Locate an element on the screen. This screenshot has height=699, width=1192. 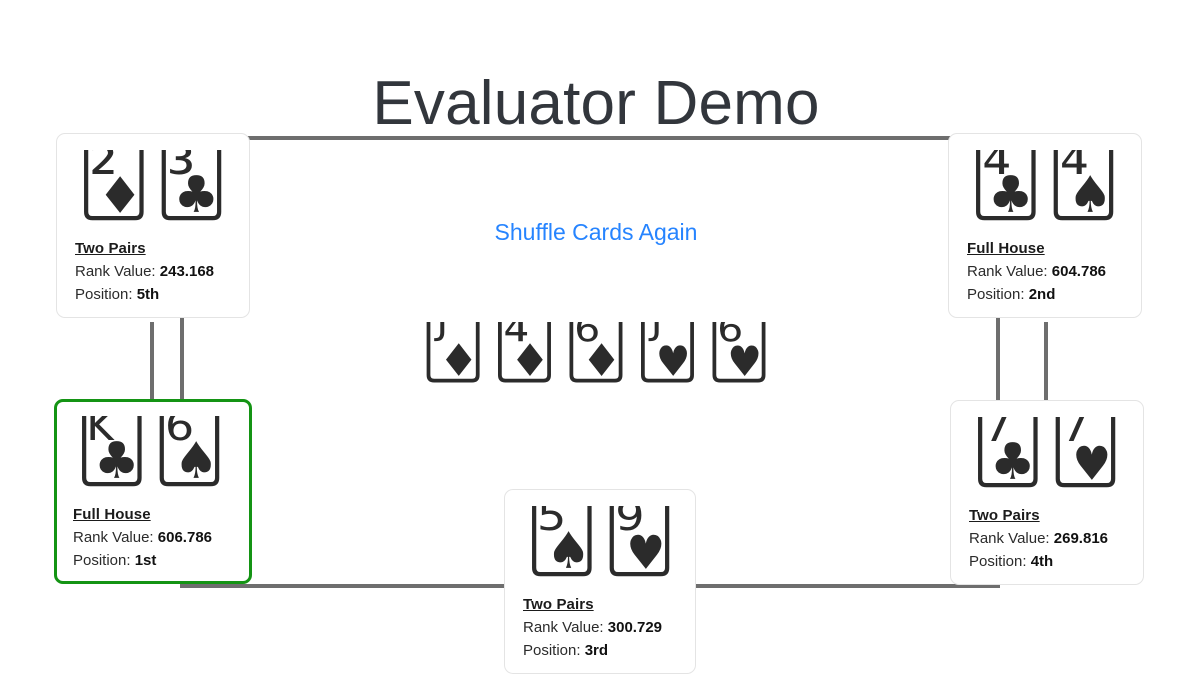
hand-rank-name-p1: Full House is located at coordinates (112, 514).